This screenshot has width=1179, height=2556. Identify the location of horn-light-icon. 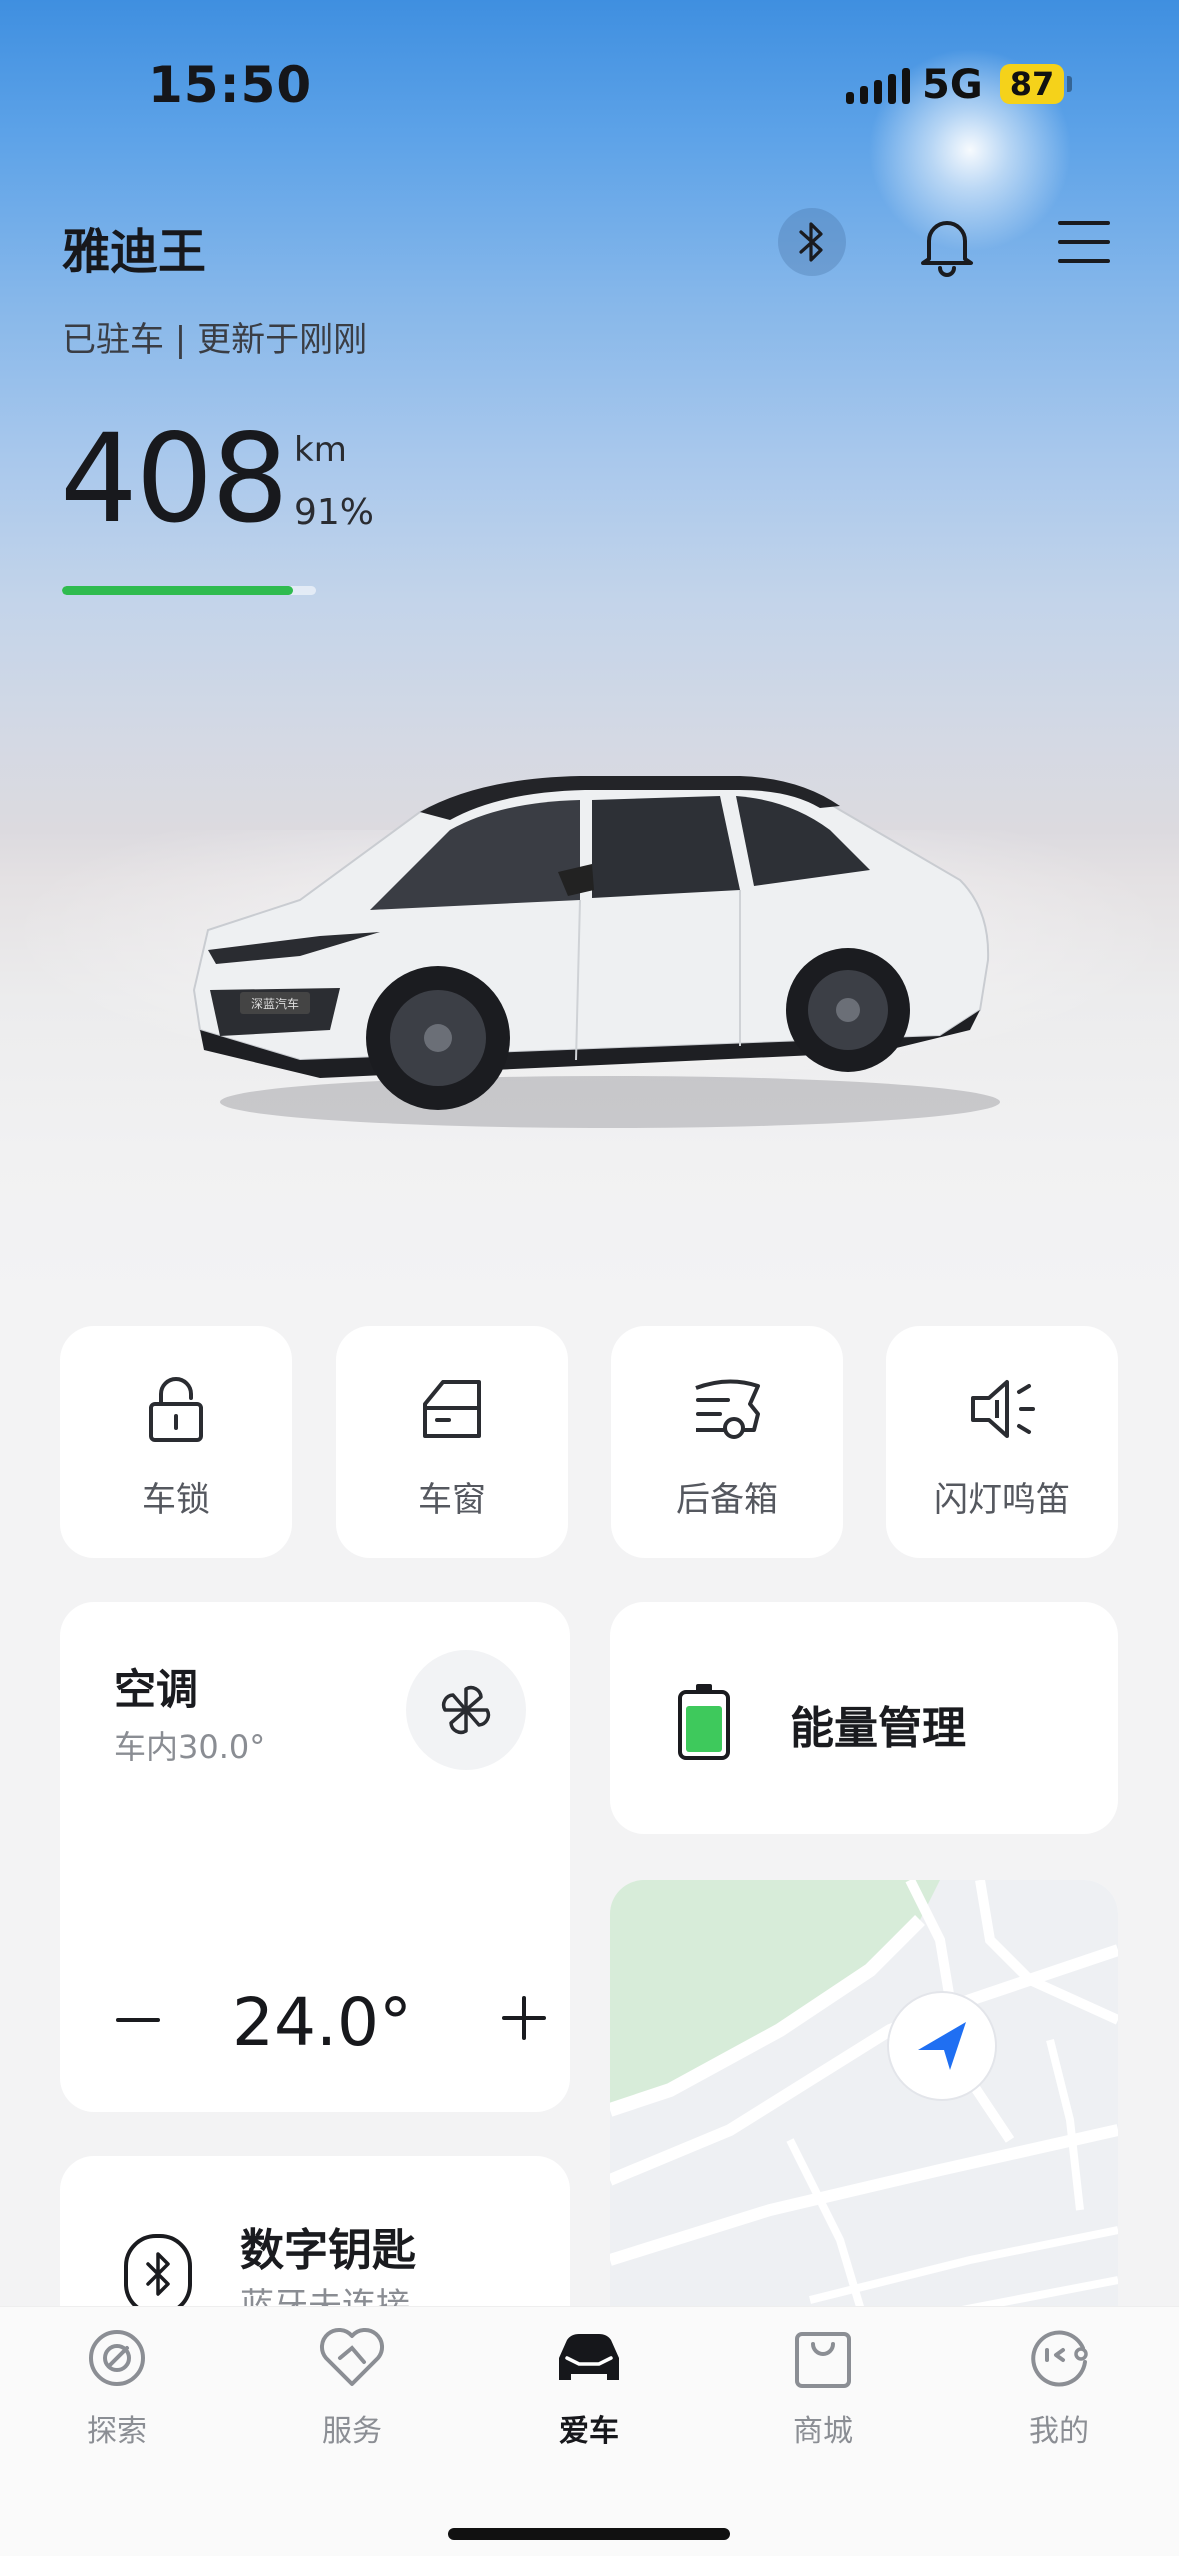
(1003, 1409).